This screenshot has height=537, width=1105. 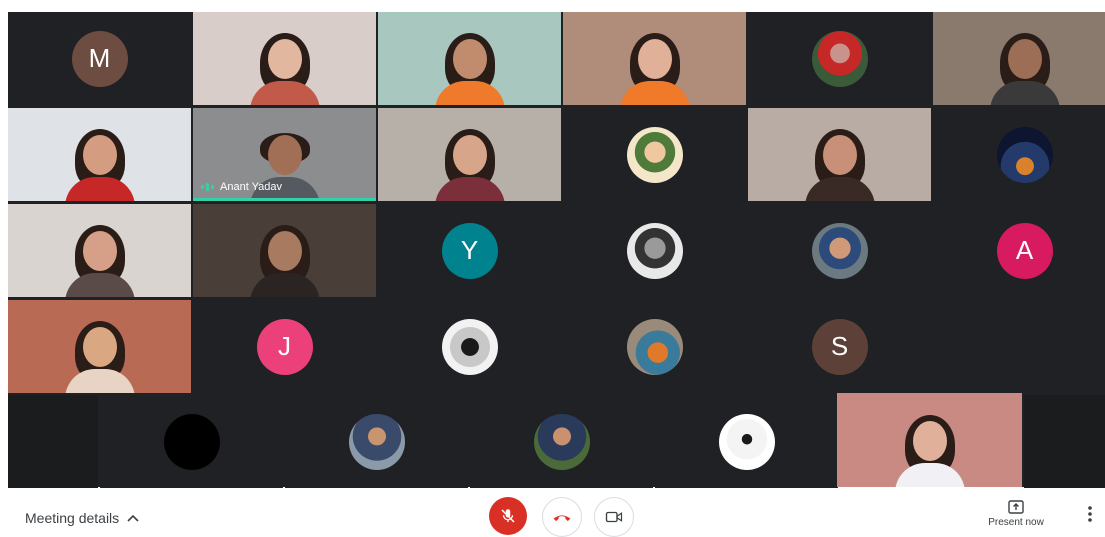 I want to click on mic-toggle-button, so click(x=508, y=516).